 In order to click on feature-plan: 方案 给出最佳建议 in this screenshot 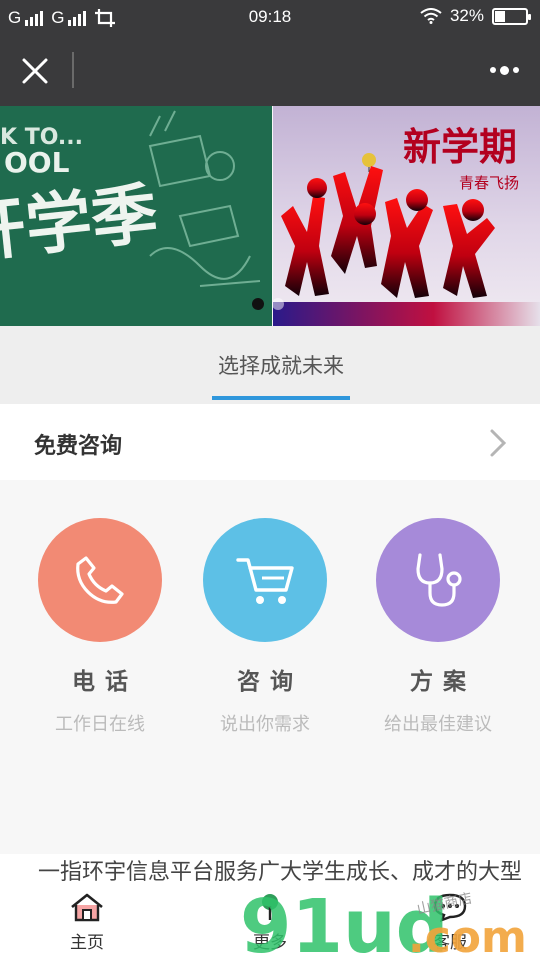, I will do `click(438, 627)`.